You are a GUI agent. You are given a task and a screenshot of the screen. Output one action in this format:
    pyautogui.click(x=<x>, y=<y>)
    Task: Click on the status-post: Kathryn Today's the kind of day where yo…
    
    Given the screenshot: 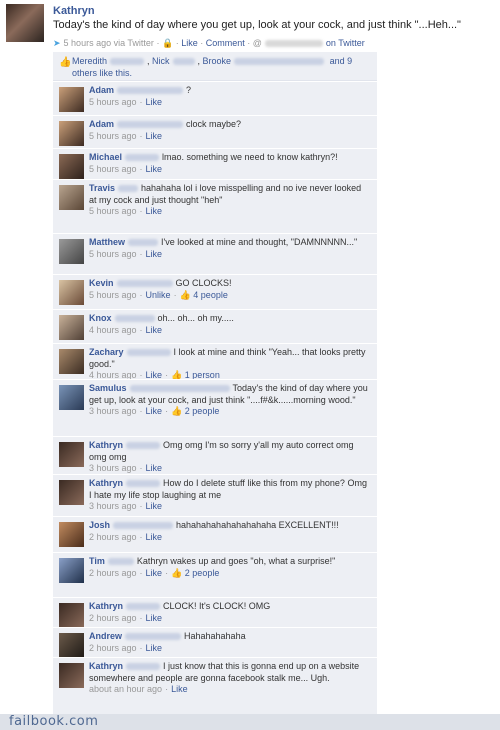 What is the action you would take?
    pyautogui.click(x=250, y=26)
    